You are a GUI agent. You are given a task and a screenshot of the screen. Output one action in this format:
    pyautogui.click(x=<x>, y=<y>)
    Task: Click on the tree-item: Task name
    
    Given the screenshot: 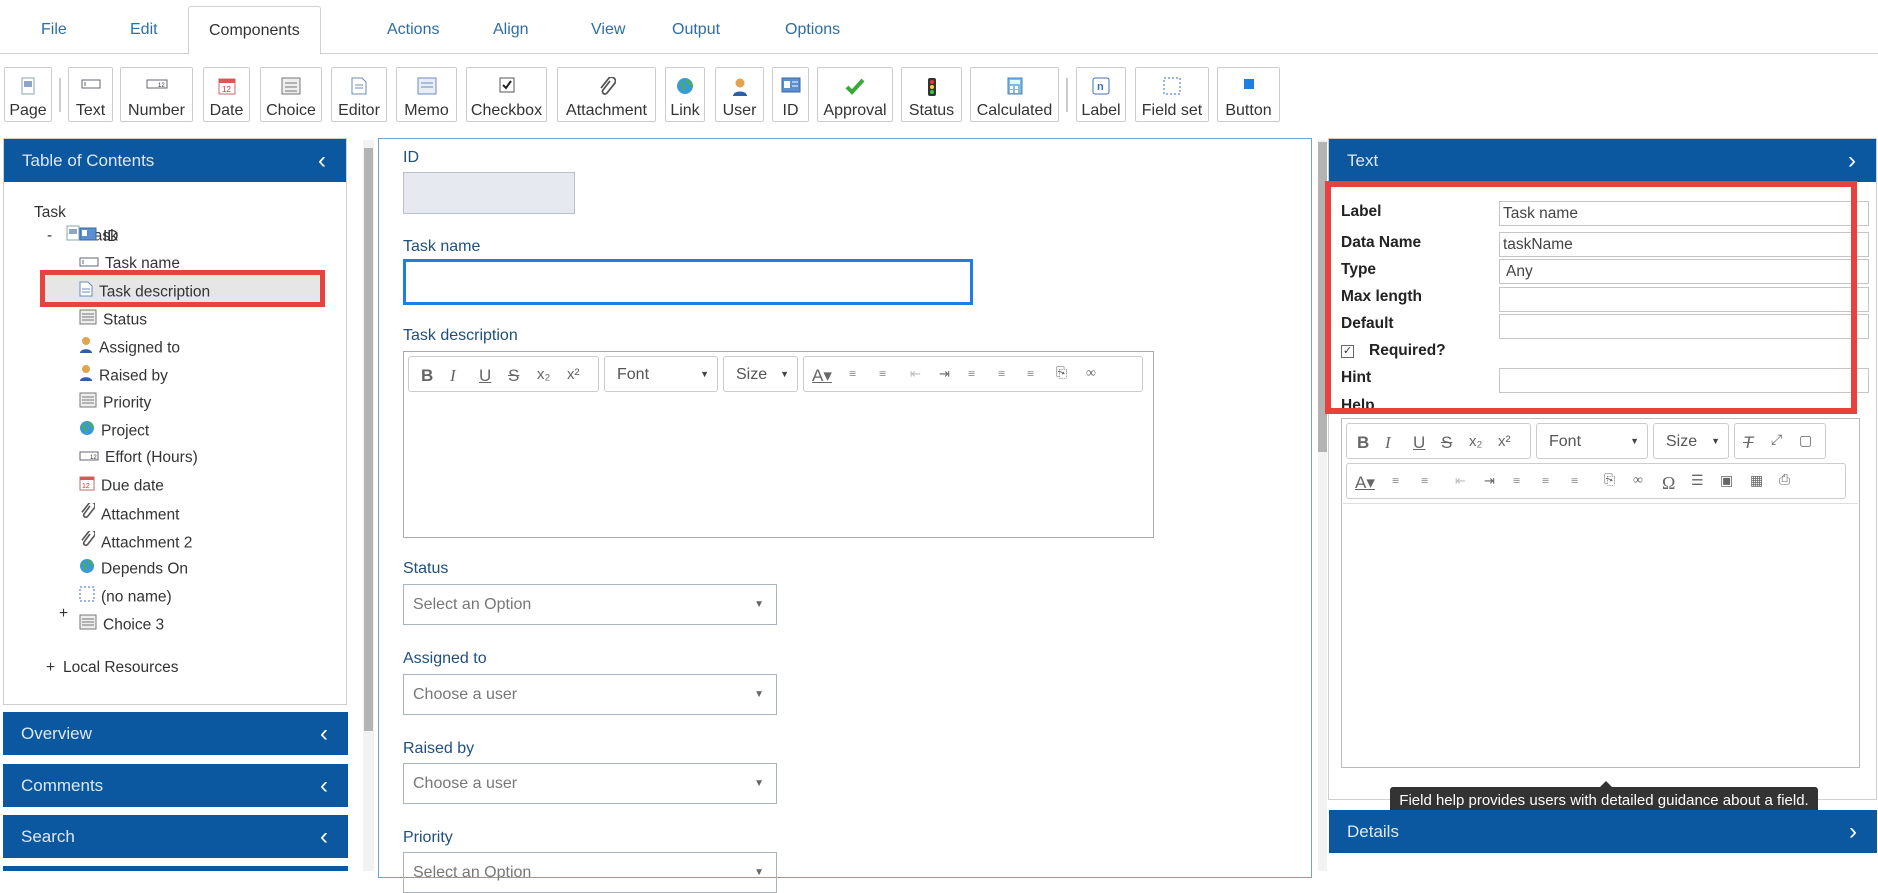 What is the action you would take?
    pyautogui.click(x=129, y=264)
    